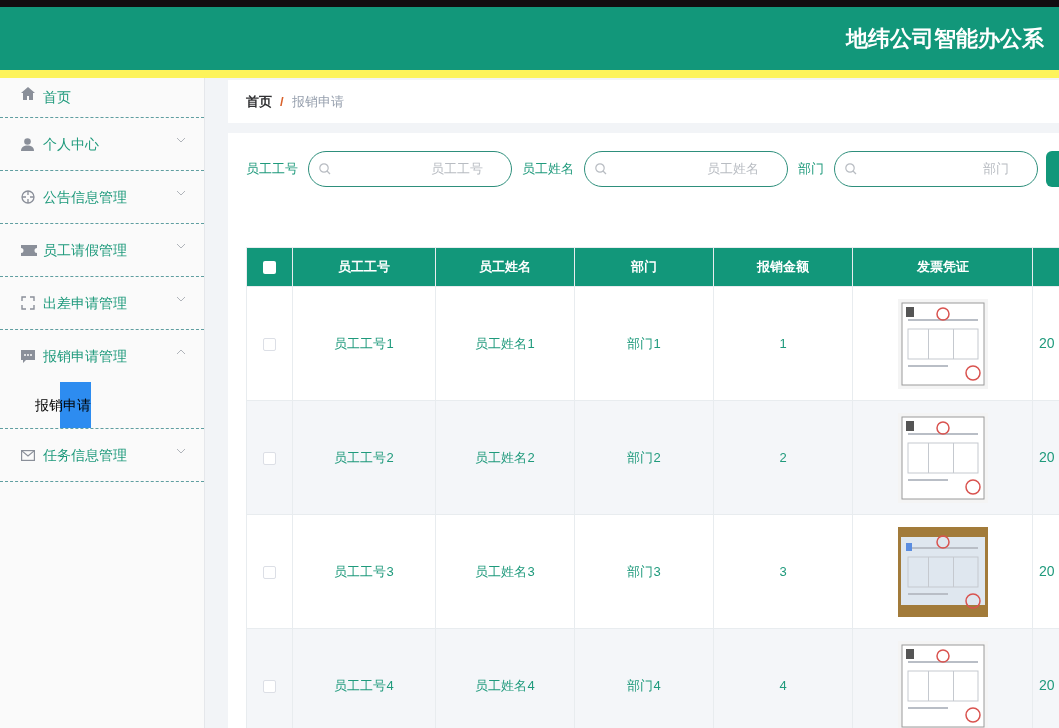 This screenshot has width=1059, height=728. What do you see at coordinates (644, 685) in the screenshot?
I see `table-cell: 部门4` at bounding box center [644, 685].